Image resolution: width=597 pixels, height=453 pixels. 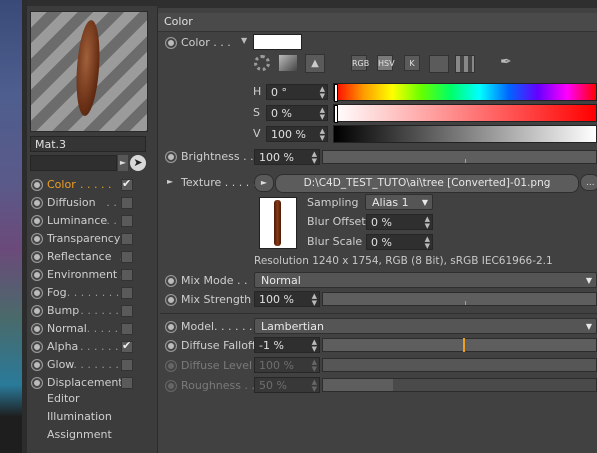 What do you see at coordinates (424, 202) in the screenshot?
I see `sampling-chevron-down-icon: ▼` at bounding box center [424, 202].